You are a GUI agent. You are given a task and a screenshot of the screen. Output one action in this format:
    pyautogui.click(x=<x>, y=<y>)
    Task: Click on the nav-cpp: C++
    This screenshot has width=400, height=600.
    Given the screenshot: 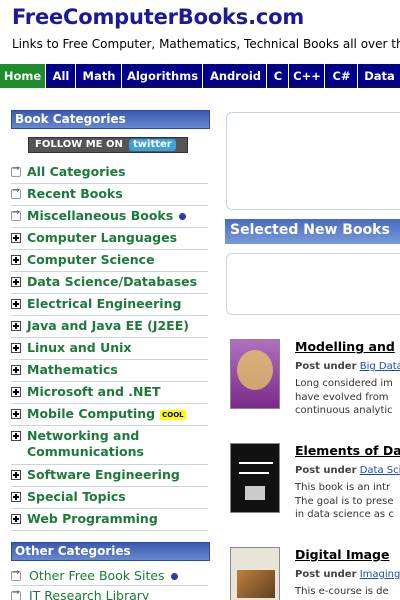 What is the action you would take?
    pyautogui.click(x=307, y=76)
    